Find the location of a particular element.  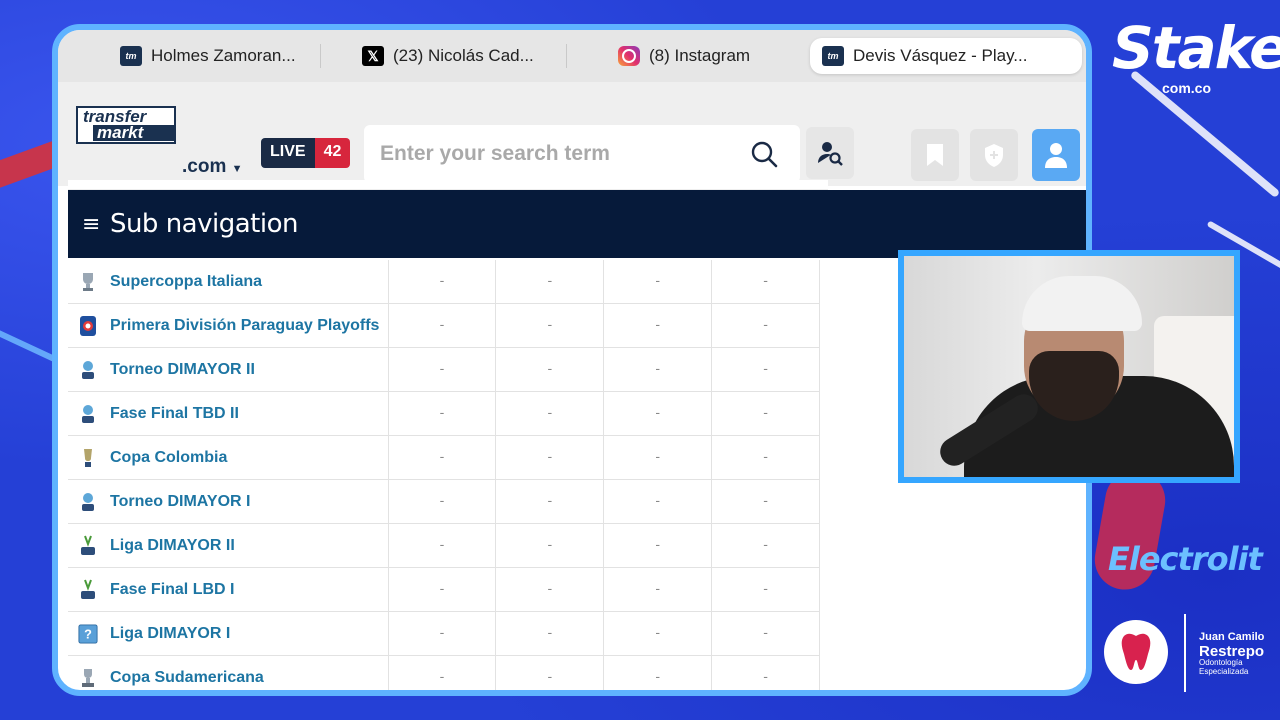

sub-navigation-bar: ≡ Sub navigation is located at coordinates (577, 224).